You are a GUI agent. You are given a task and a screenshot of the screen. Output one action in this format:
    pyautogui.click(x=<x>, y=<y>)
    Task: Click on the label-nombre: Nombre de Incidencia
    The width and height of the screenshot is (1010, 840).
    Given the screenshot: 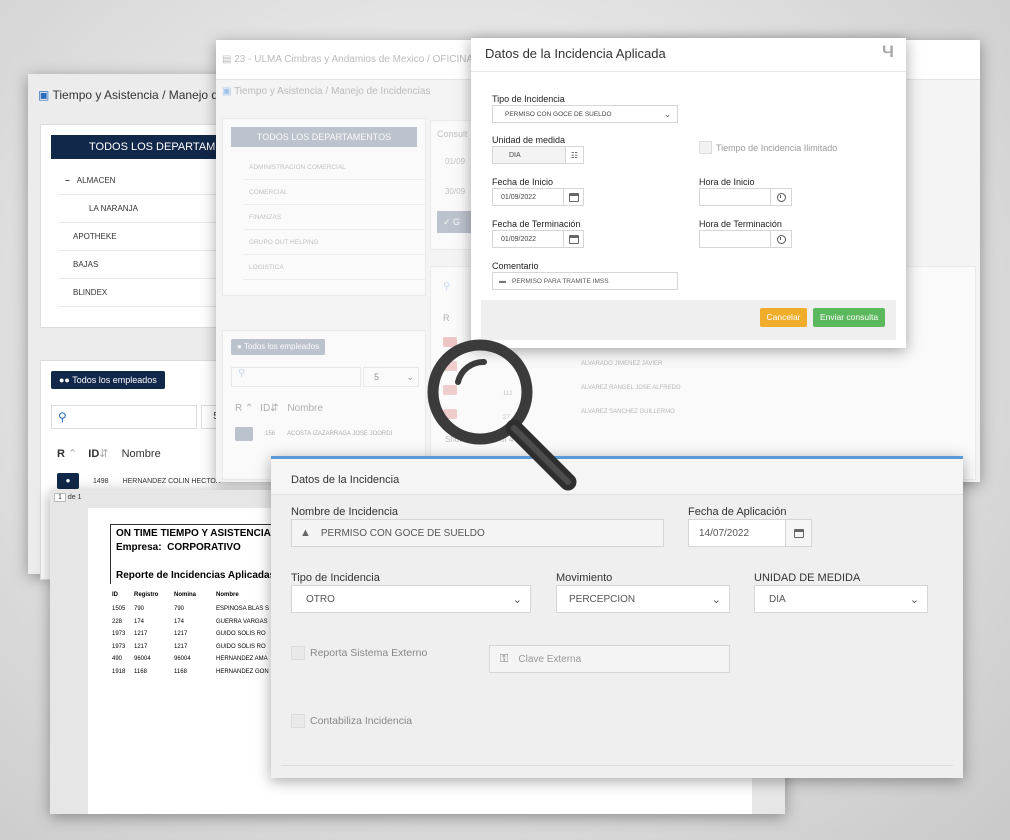 What is the action you would take?
    pyautogui.click(x=345, y=512)
    